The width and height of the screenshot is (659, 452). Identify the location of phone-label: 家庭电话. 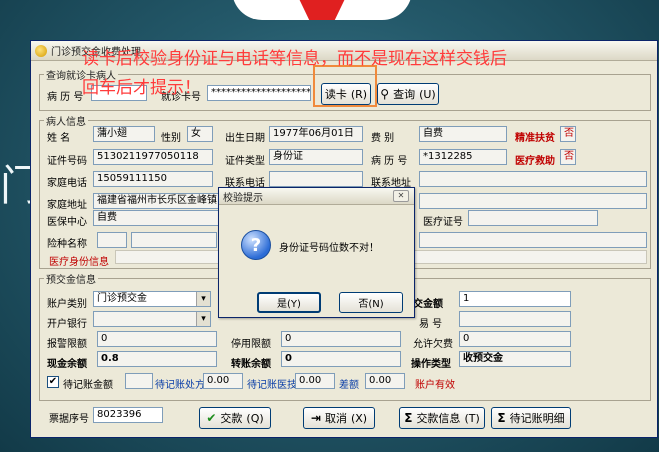
(67, 183).